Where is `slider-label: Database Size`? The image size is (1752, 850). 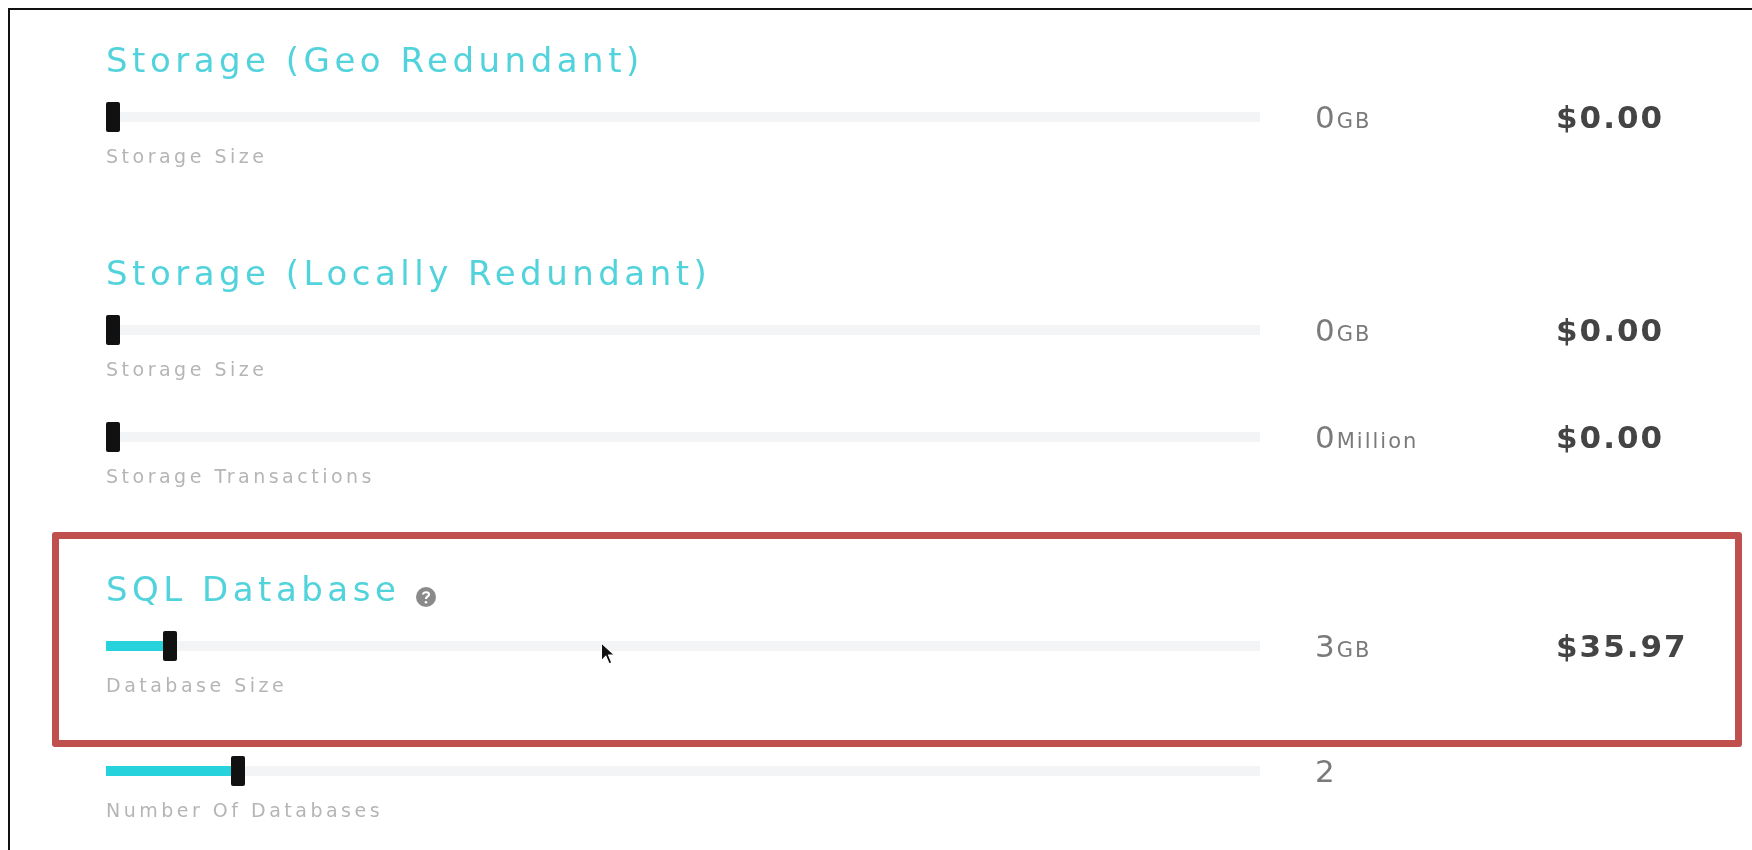 slider-label: Database Size is located at coordinates (197, 685).